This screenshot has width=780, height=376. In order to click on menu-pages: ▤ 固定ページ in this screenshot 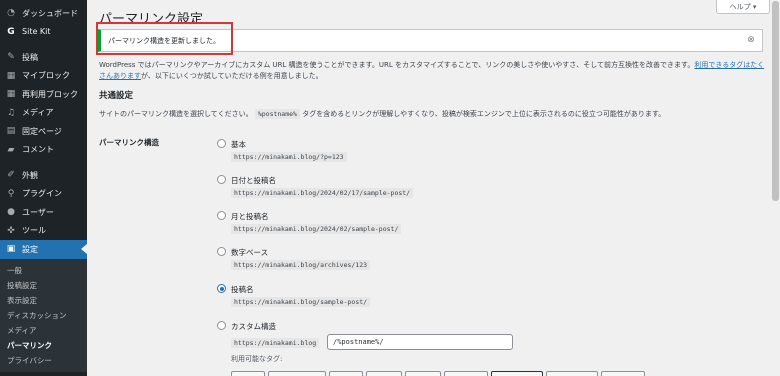, I will do `click(43, 131)`.